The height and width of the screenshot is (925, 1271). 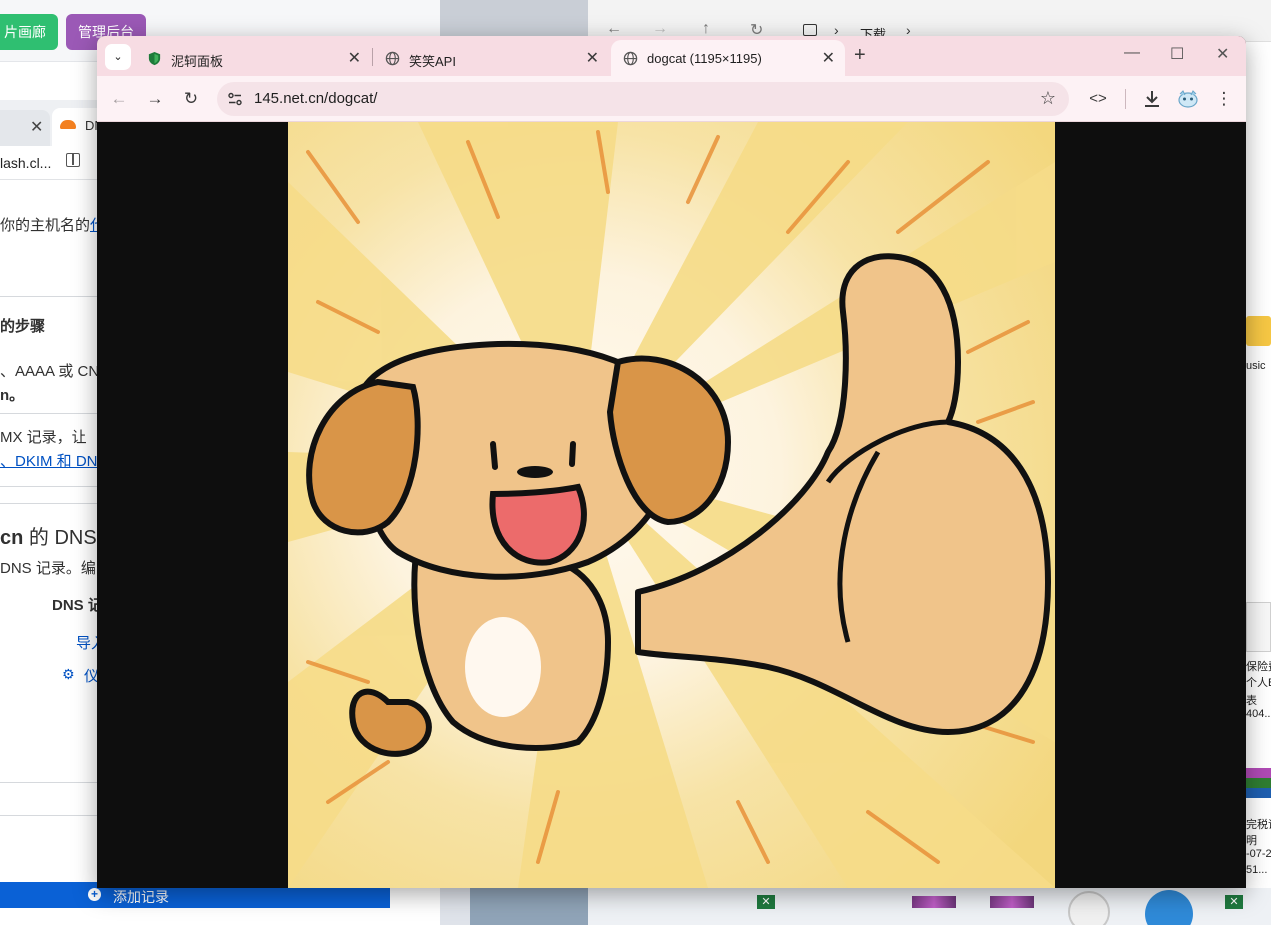 I want to click on tab-title: 泥轲面板, so click(x=197, y=61).